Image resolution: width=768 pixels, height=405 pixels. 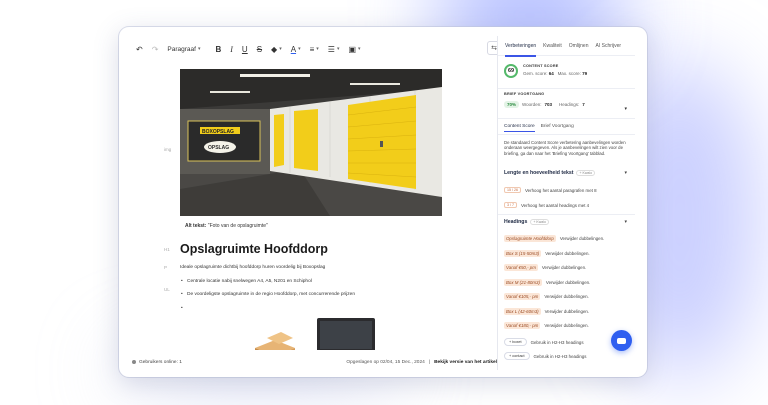 I want to click on undo-icon: ↶, so click(x=139, y=49).